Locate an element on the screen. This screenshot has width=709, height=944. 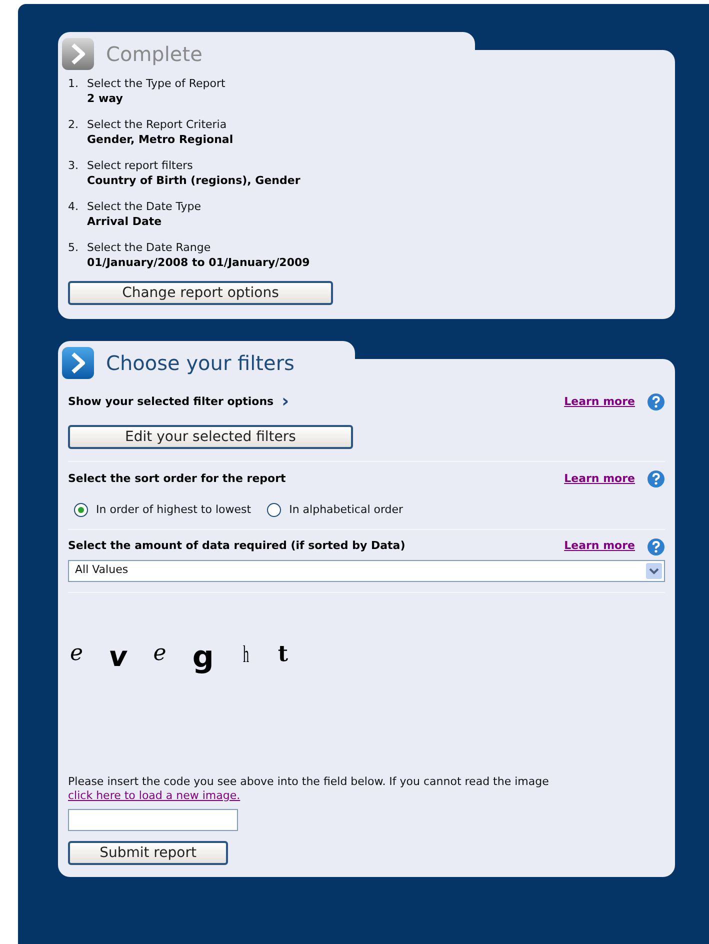
step-value: Gender, Metro Regional is located at coordinates (160, 139).